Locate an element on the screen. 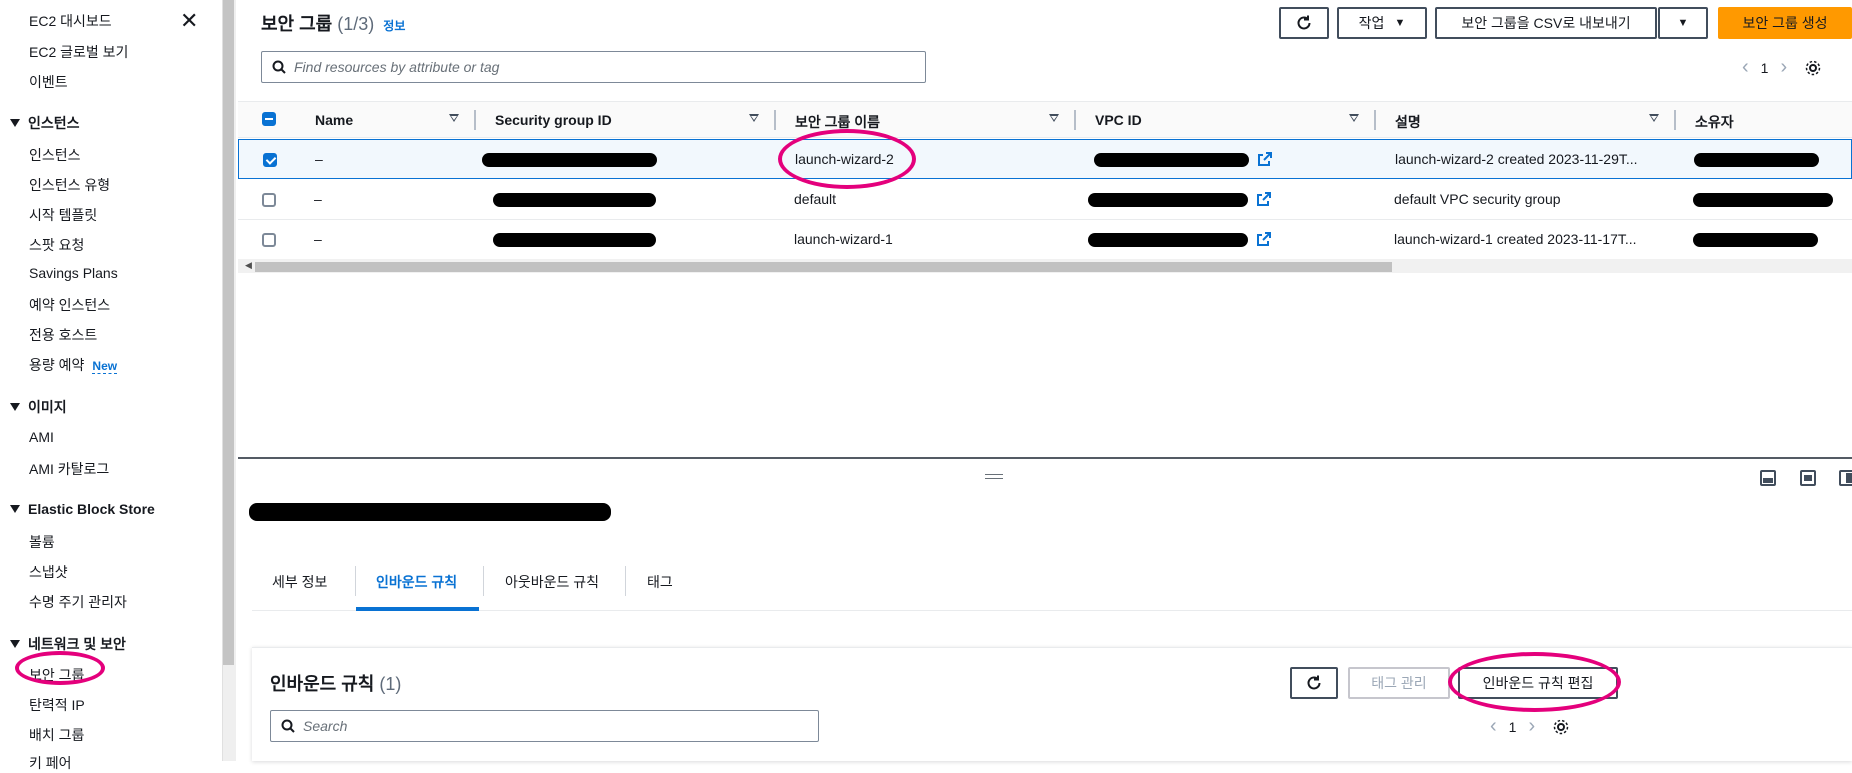 The image size is (1852, 773). tab-outbound-rules: 아웃바운드 규칙 is located at coordinates (552, 582).